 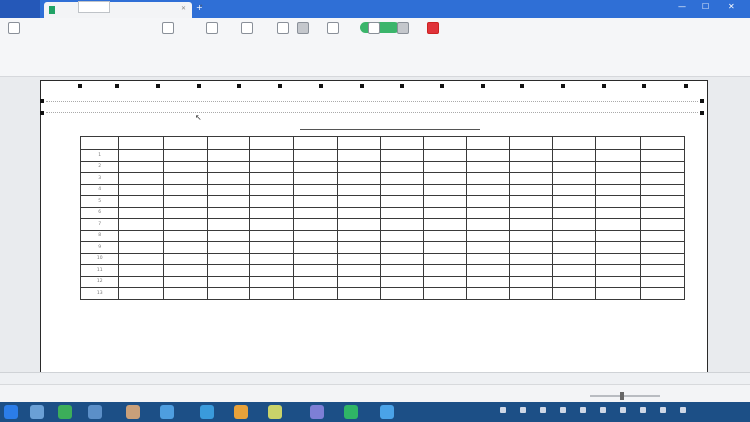 What do you see at coordinates (99, 270) in the screenshot?
I see `row-number-cell: 11` at bounding box center [99, 270].